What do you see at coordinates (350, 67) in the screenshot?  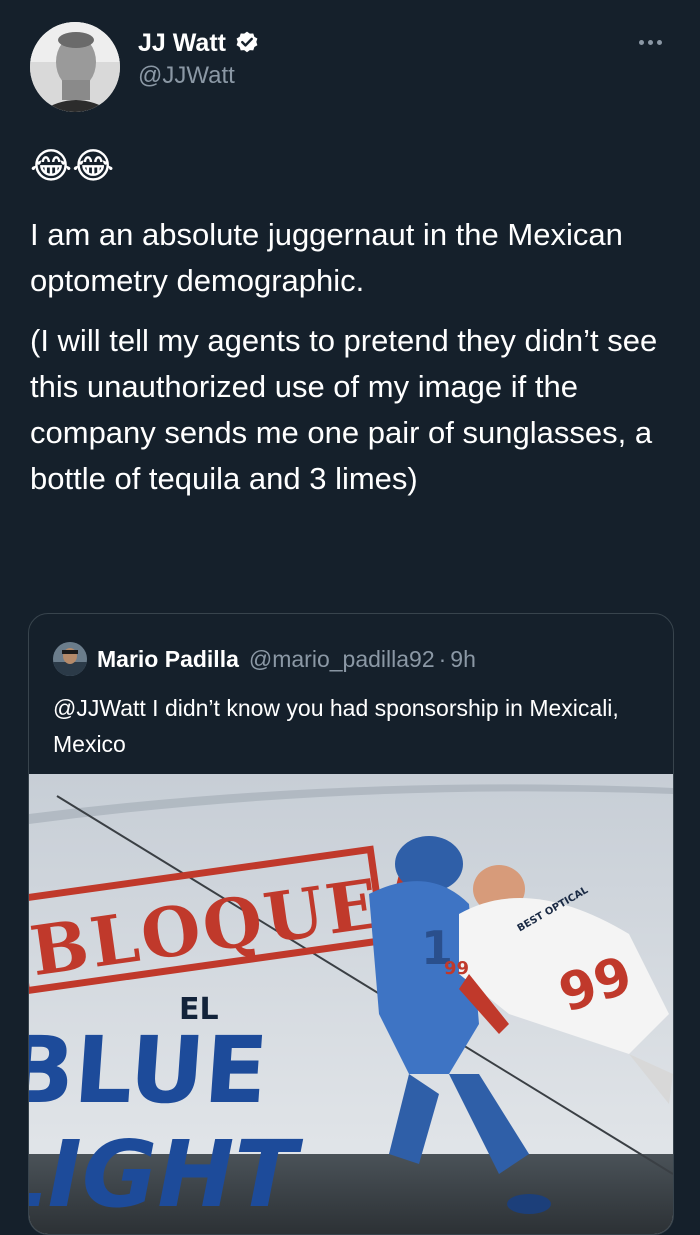 I see `tweet-header: JJ Watt @JJWatt` at bounding box center [350, 67].